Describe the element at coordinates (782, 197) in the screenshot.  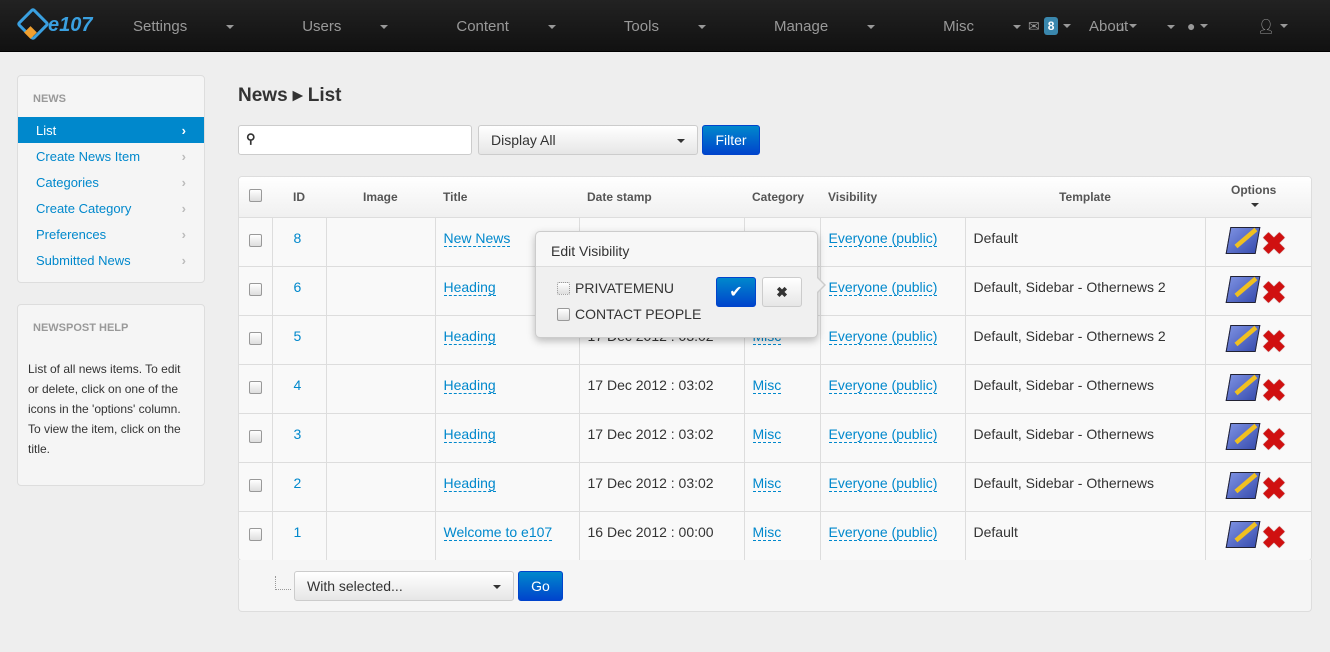
I see `col-category: Category` at that location.